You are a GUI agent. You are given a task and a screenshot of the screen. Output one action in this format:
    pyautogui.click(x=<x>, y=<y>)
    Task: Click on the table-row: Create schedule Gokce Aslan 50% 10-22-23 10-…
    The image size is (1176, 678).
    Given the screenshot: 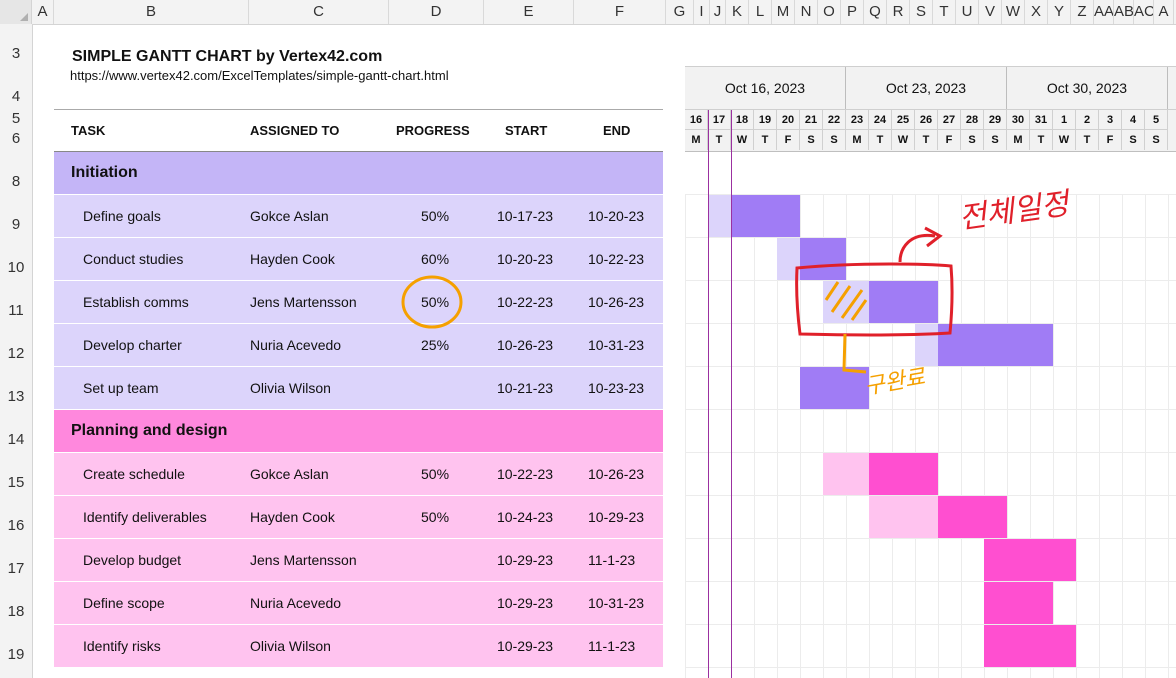 What is the action you would take?
    pyautogui.click(x=358, y=474)
    